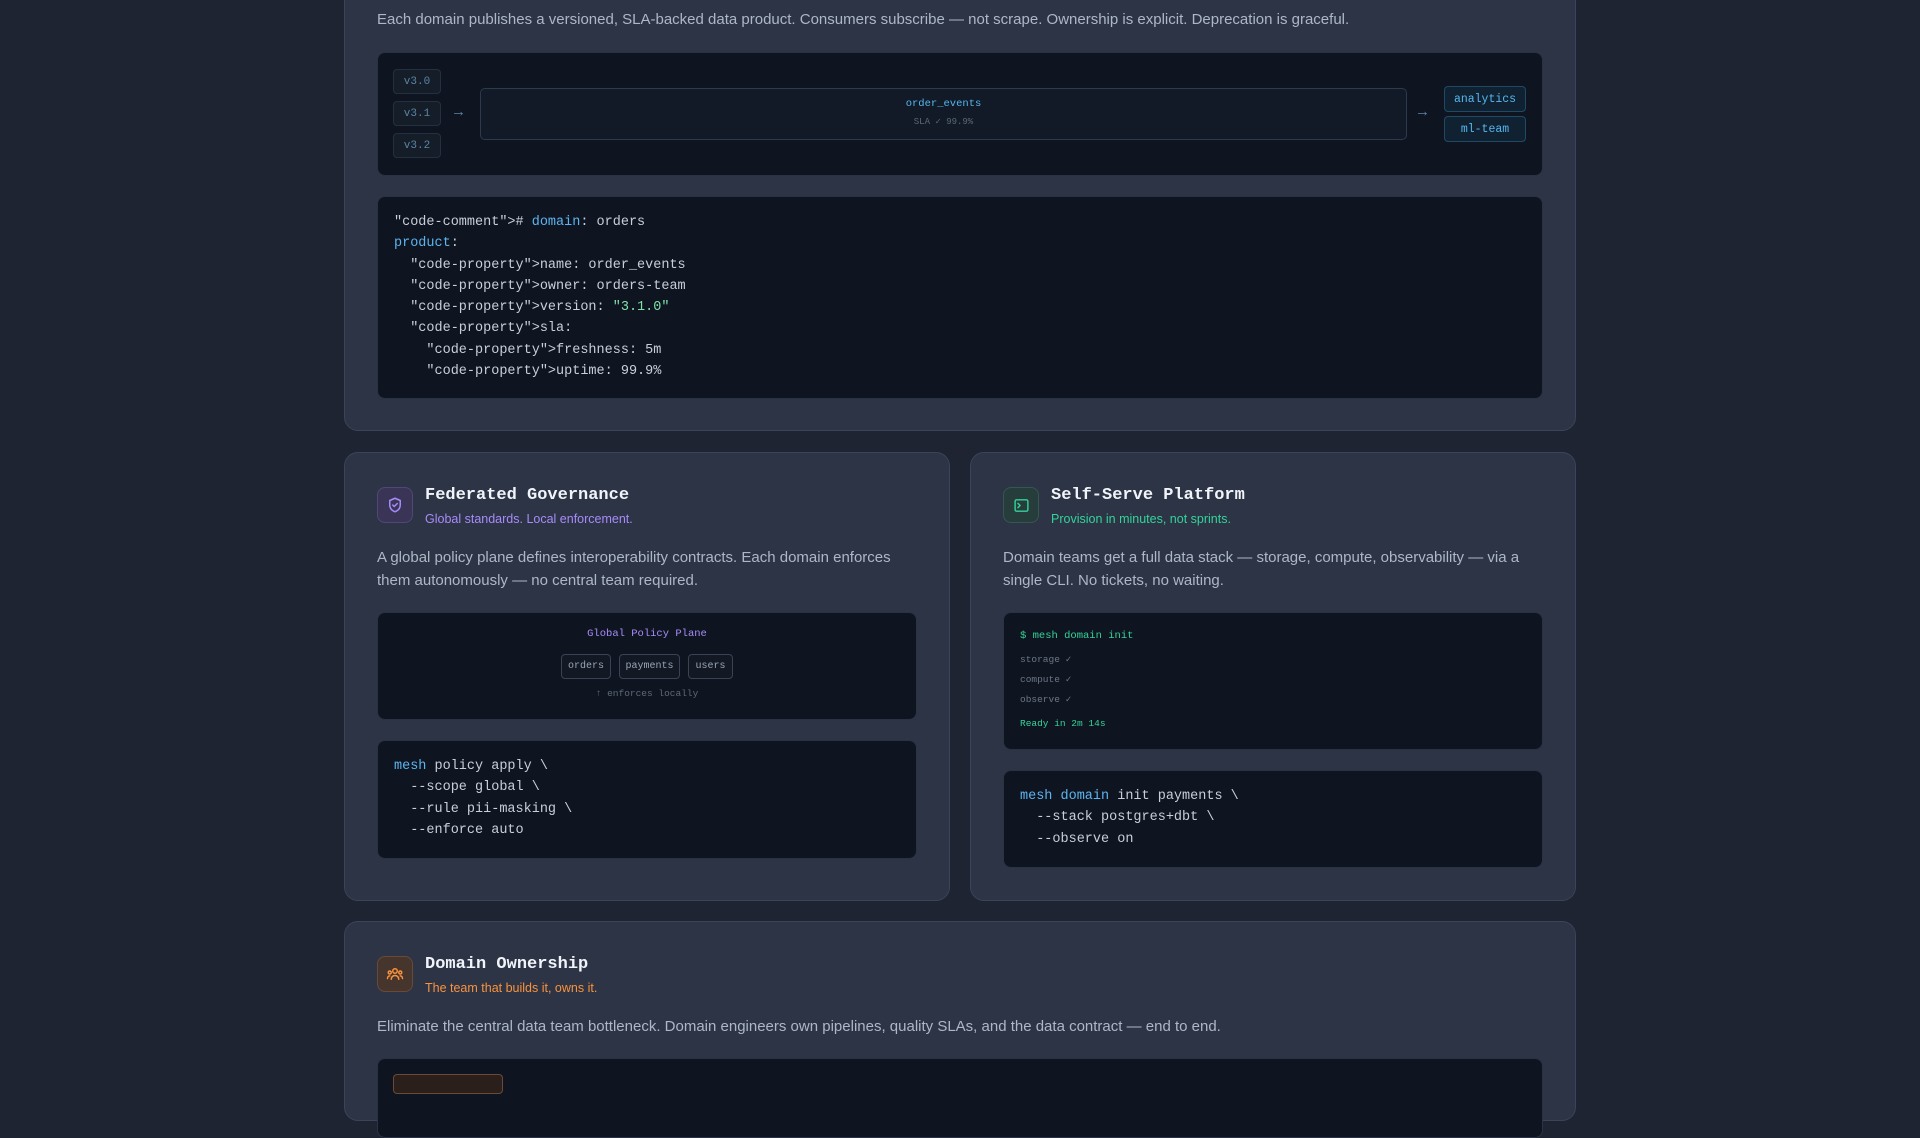  What do you see at coordinates (586, 666) in the screenshot?
I see `domain-pill: orders` at bounding box center [586, 666].